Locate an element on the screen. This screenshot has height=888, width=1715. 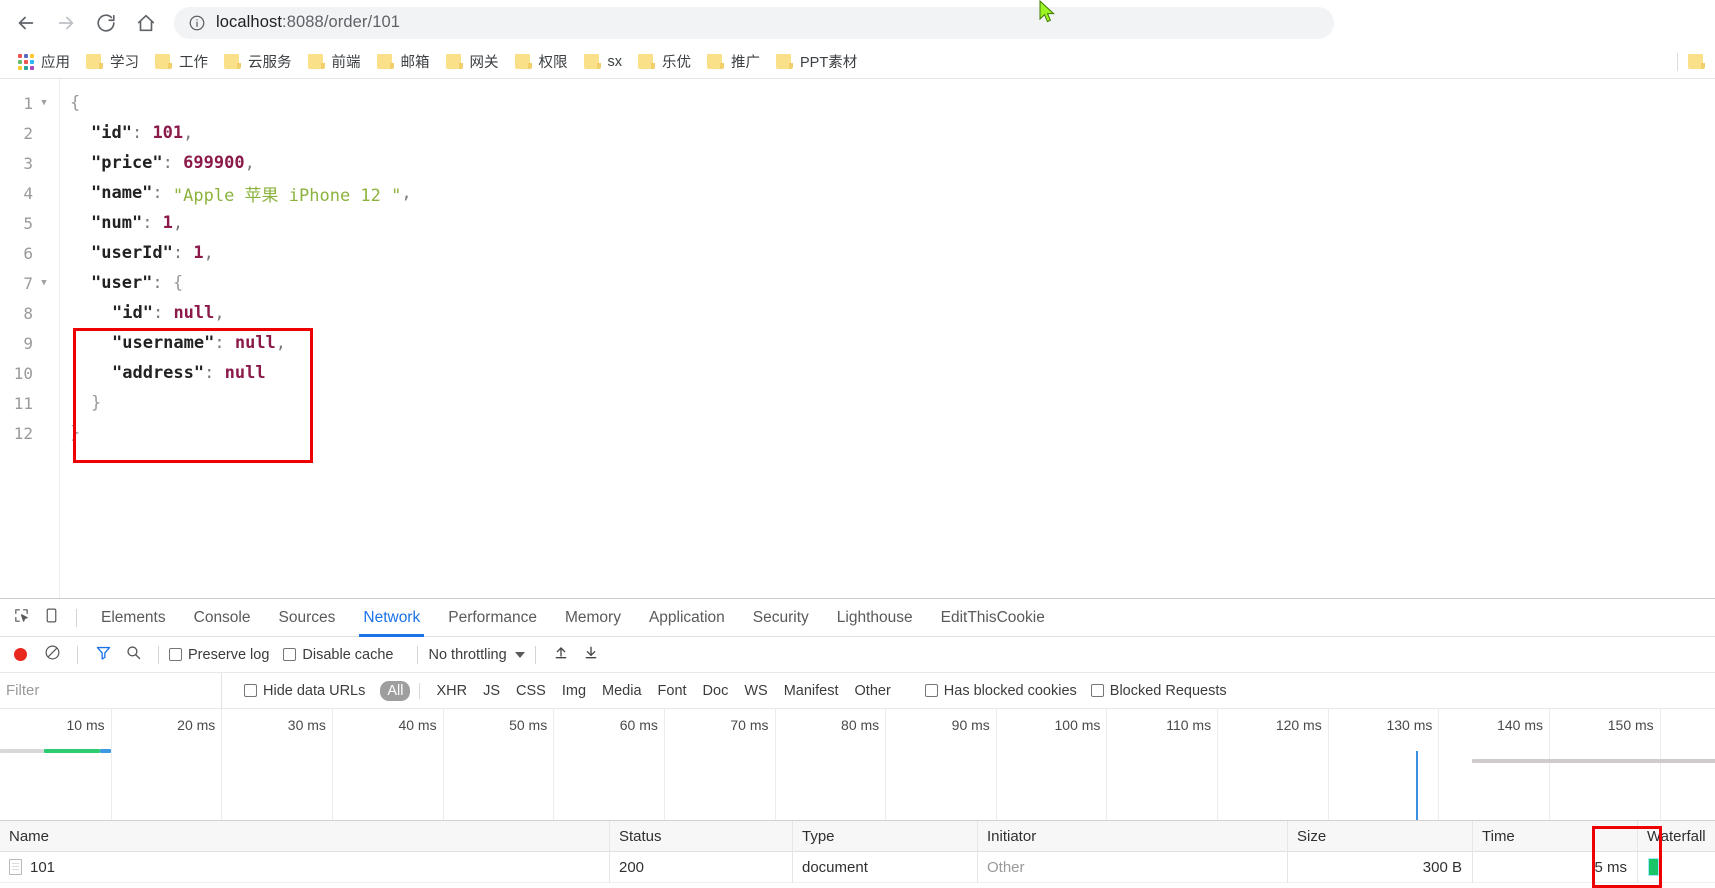
checkbox-box is located at coordinates (1097, 690).